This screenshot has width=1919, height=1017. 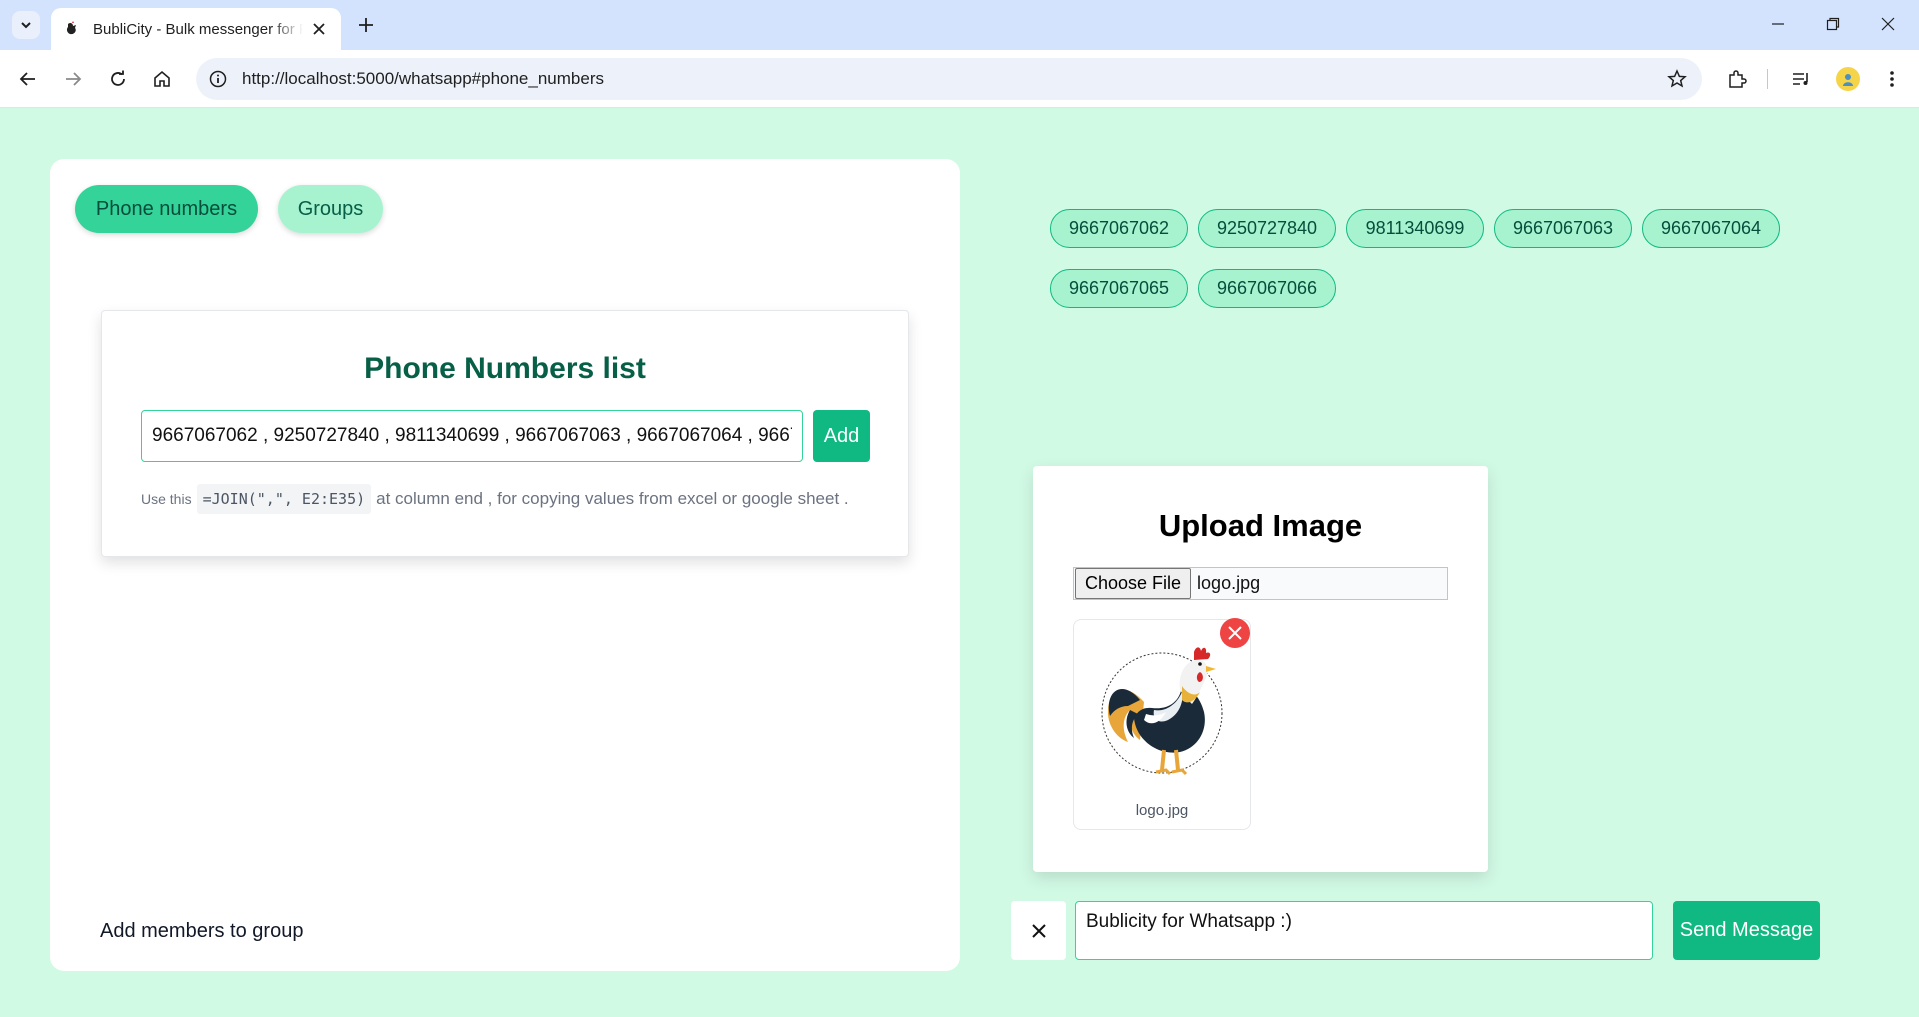 I want to click on forward-button, so click(x=73, y=79).